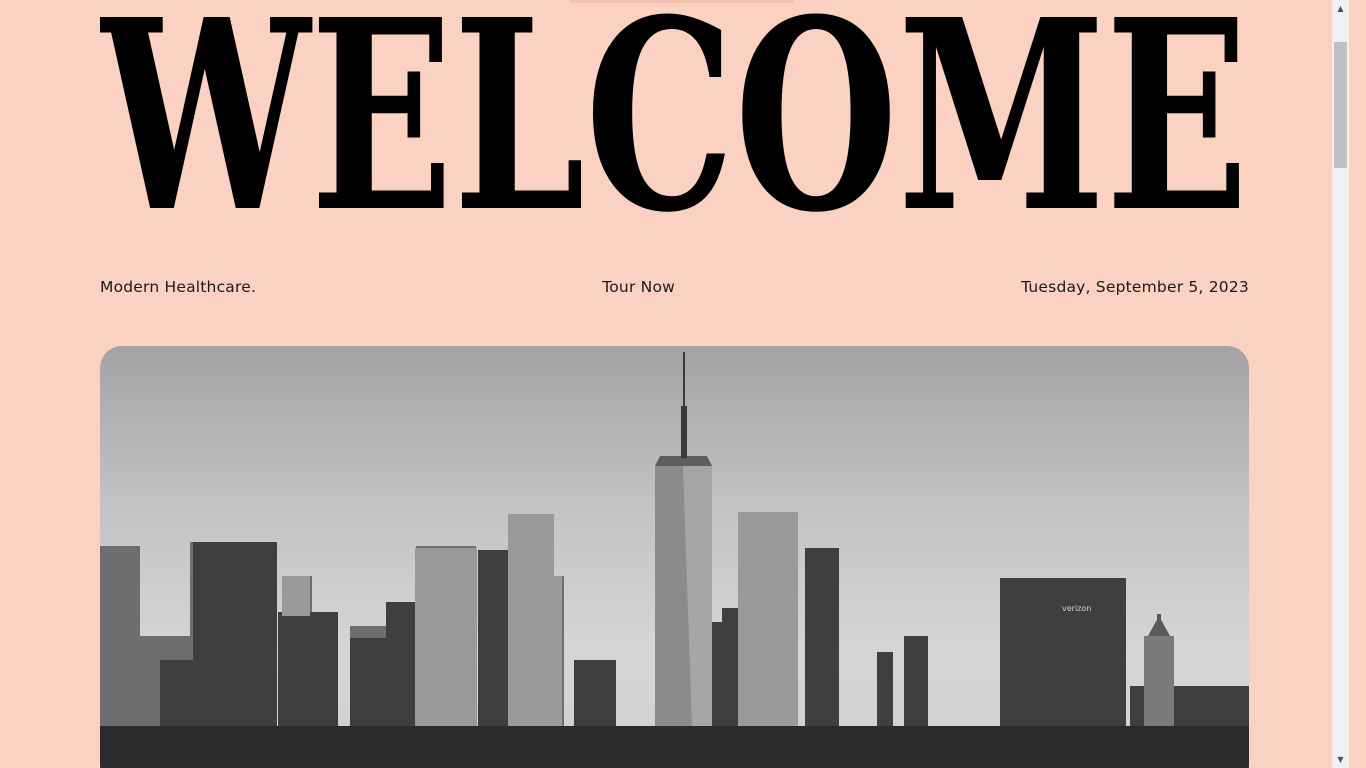 Image resolution: width=1366 pixels, height=768 pixels. Describe the element at coordinates (178, 287) in the screenshot. I see `tagline: Modern Healthcare.` at that location.